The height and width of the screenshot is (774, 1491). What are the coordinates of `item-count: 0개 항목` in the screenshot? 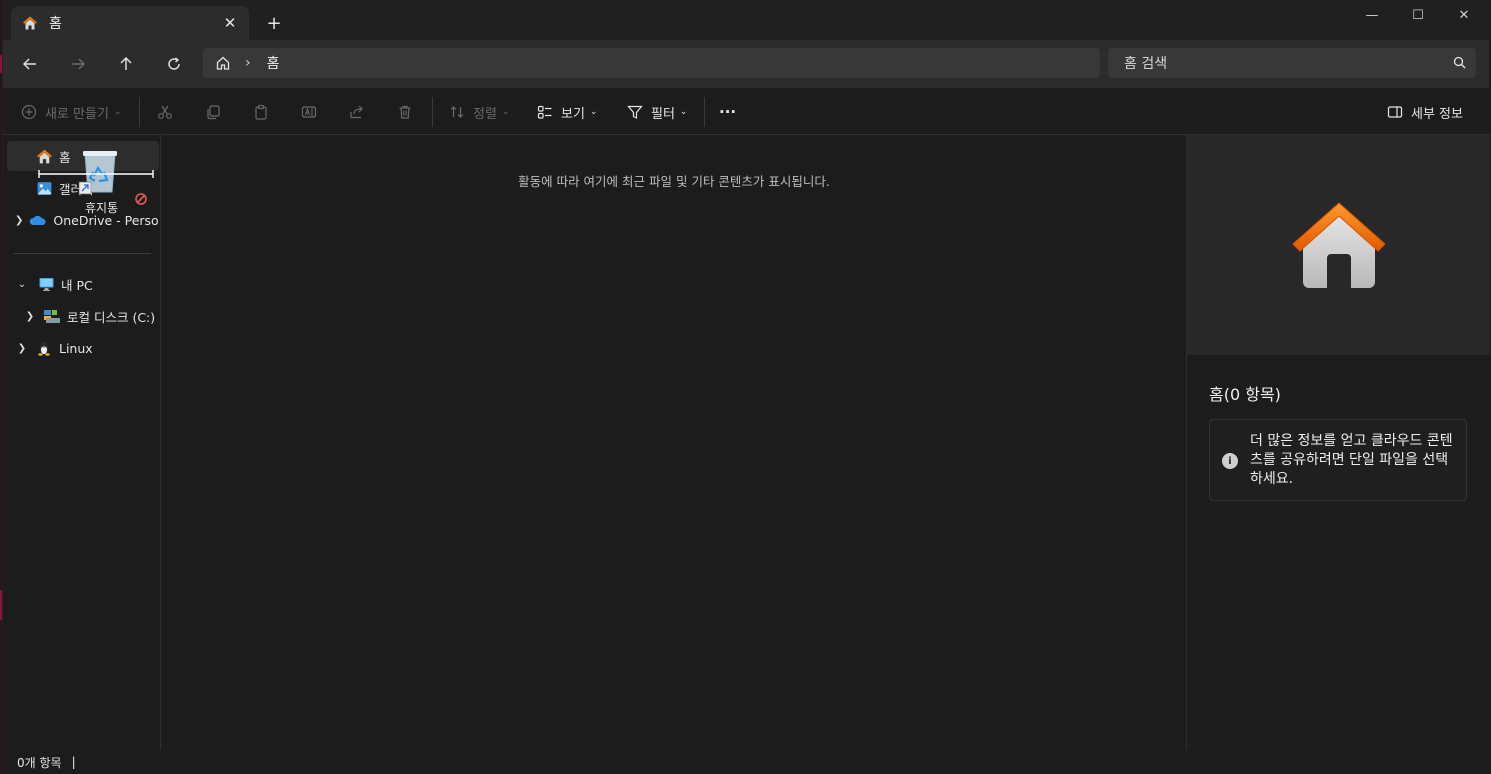 It's located at (39, 762).